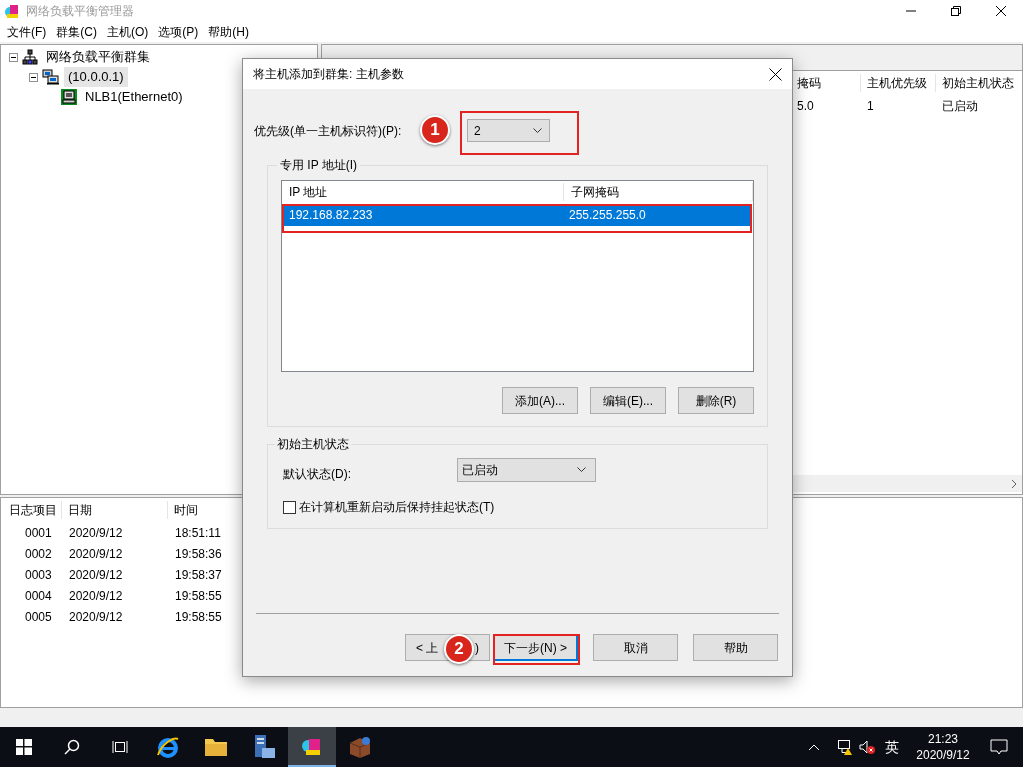  I want to click on network-tree-icon, so click(30, 57).